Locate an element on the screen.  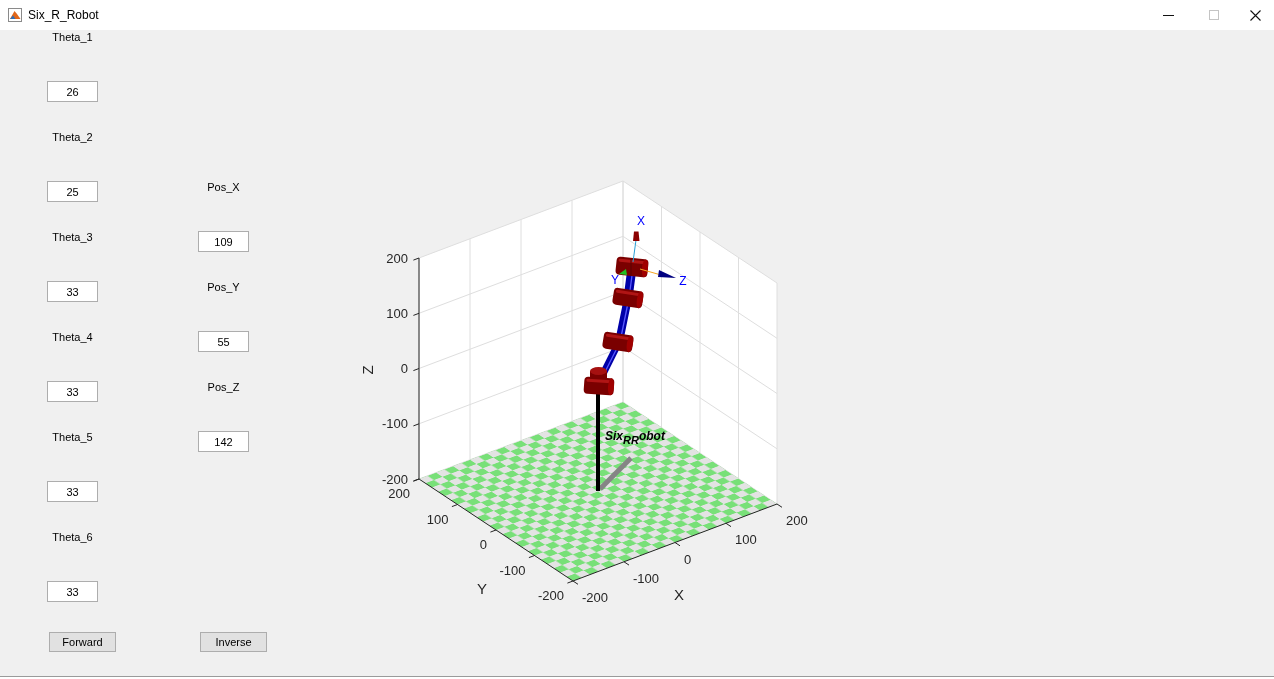
field-label: Theta_1 is located at coordinates (72, 37).